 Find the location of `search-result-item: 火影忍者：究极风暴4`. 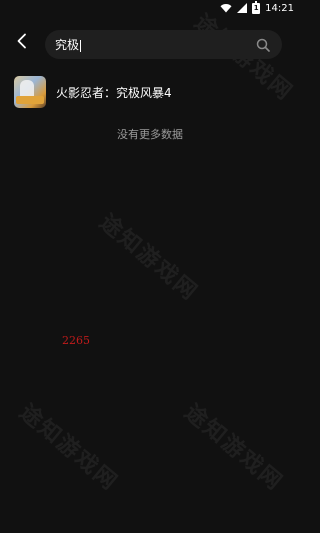

search-result-item: 火影忍者：究极风暴4 is located at coordinates (150, 91).